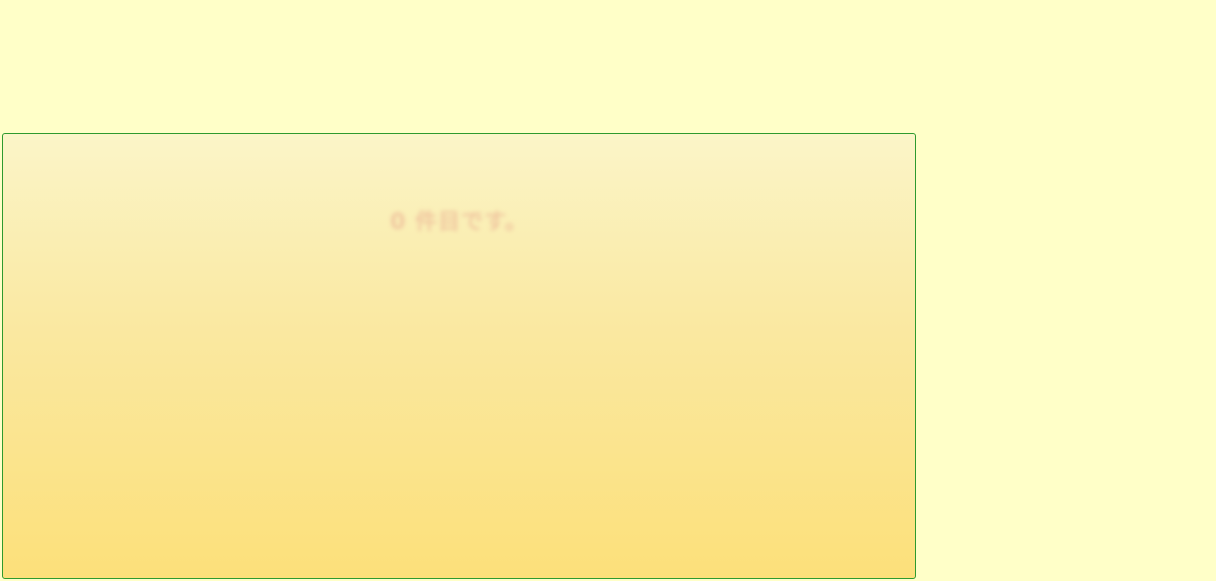 This screenshot has height=581, width=1216. Describe the element at coordinates (459, 222) in the screenshot. I see `result-count-message: 0 件目です。` at that location.